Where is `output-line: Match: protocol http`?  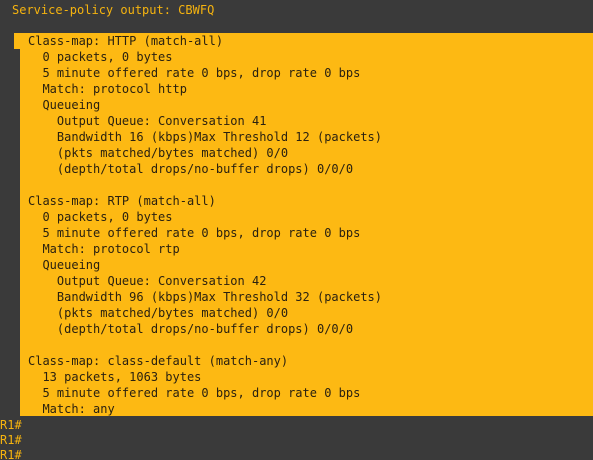
output-line: Match: protocol http is located at coordinates (107, 89).